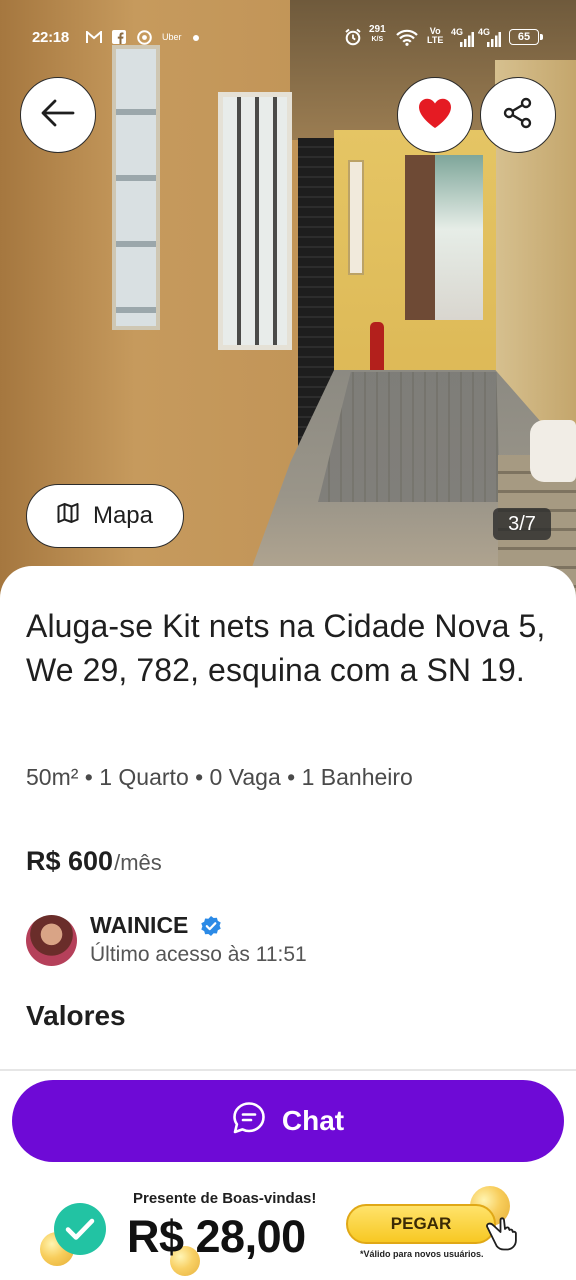 This screenshot has height=1280, width=576. Describe the element at coordinates (219, 777) in the screenshot. I see `listing-specs: 50m² • 1 Quarto • 0 Vaga • 1 Banheiro` at that location.